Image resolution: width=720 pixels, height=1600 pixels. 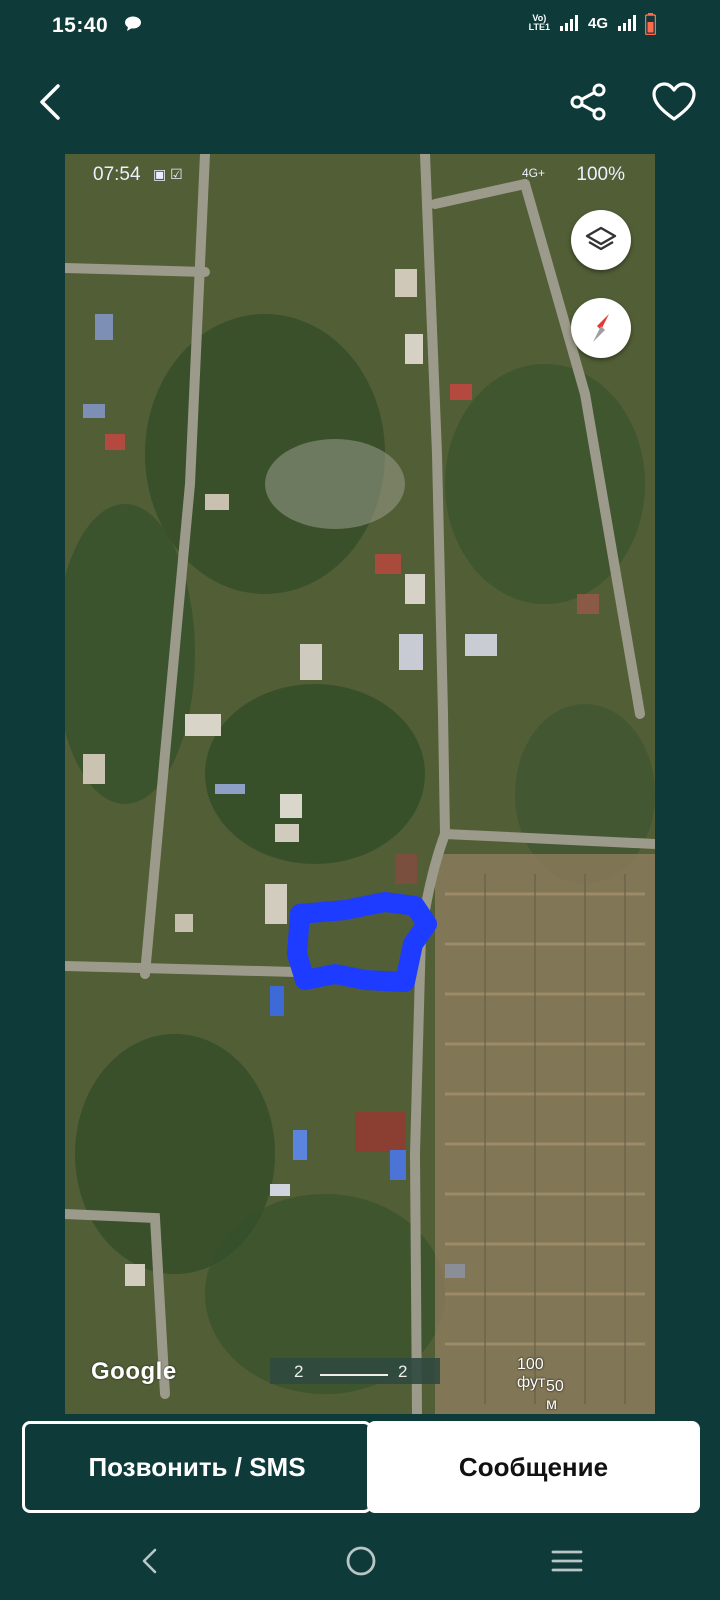 I want to click on share-icon, so click(x=588, y=102).